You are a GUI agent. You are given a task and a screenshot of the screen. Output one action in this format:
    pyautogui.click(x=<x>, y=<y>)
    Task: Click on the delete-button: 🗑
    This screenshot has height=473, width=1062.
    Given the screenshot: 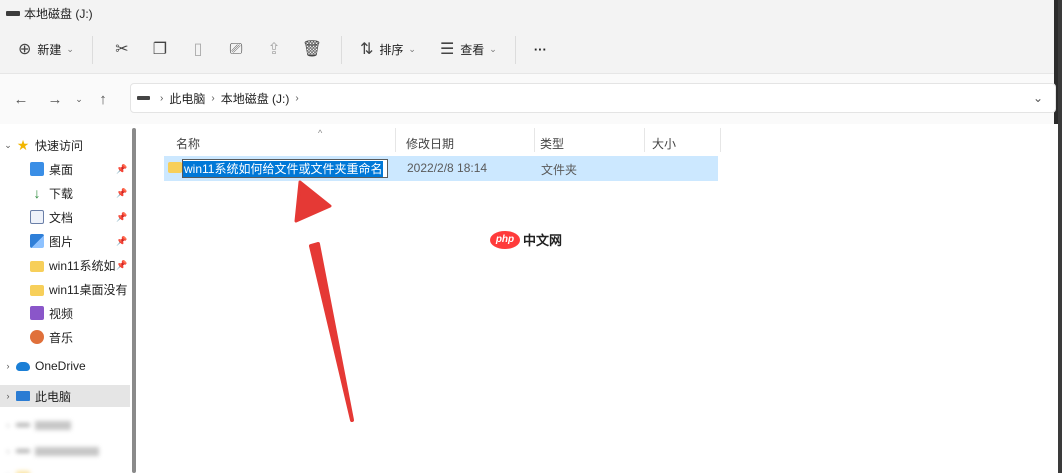 What is the action you would take?
    pyautogui.click(x=312, y=50)
    